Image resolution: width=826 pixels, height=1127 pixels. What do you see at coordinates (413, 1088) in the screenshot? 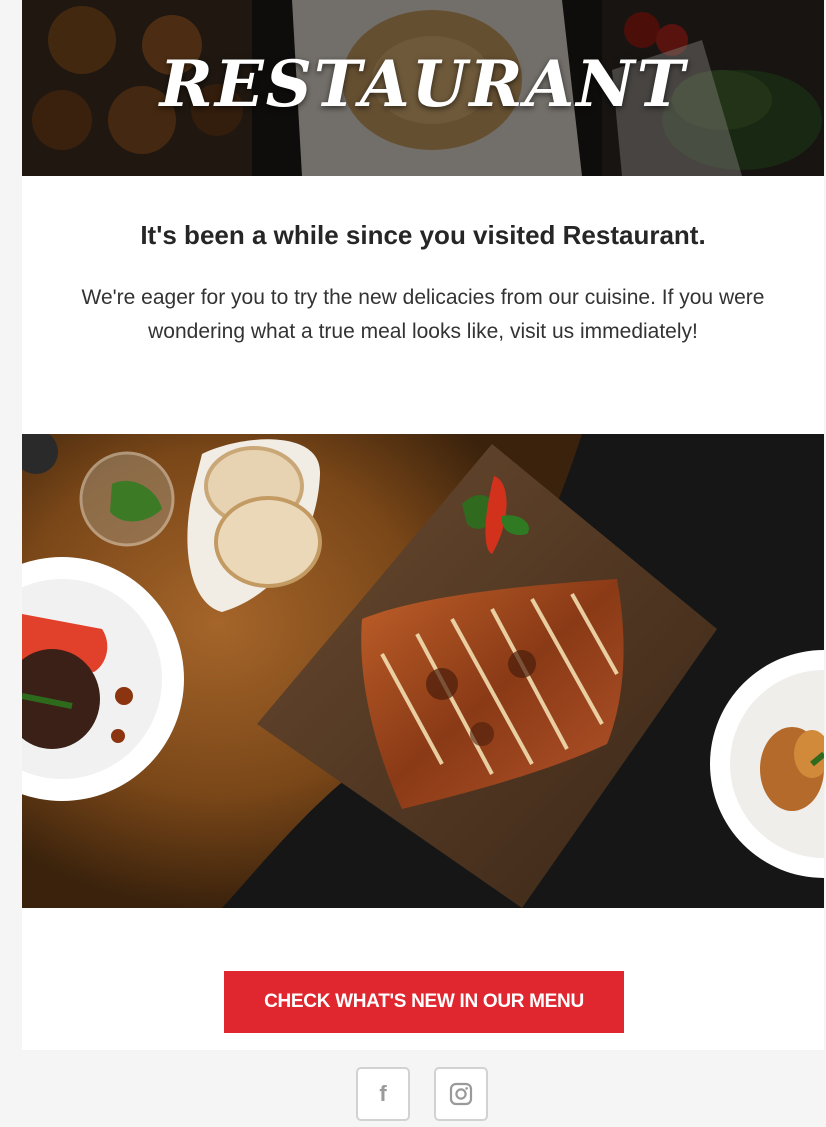
I see `footer: f` at bounding box center [413, 1088].